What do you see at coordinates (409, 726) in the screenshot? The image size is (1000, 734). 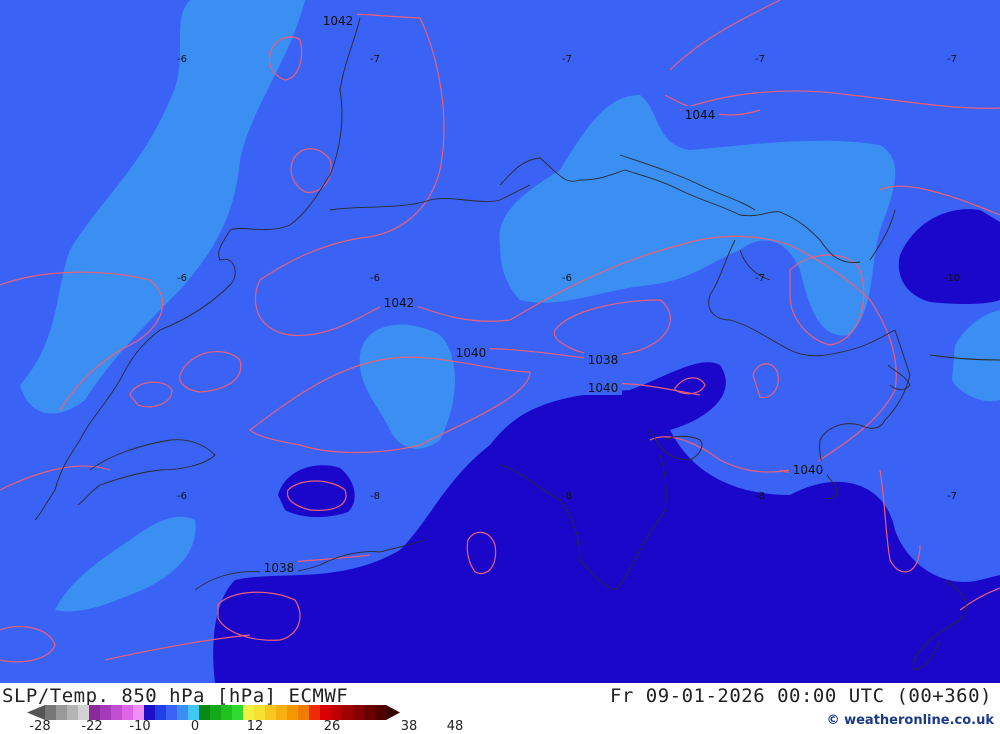 I see `scale-tick-label: 38` at bounding box center [409, 726].